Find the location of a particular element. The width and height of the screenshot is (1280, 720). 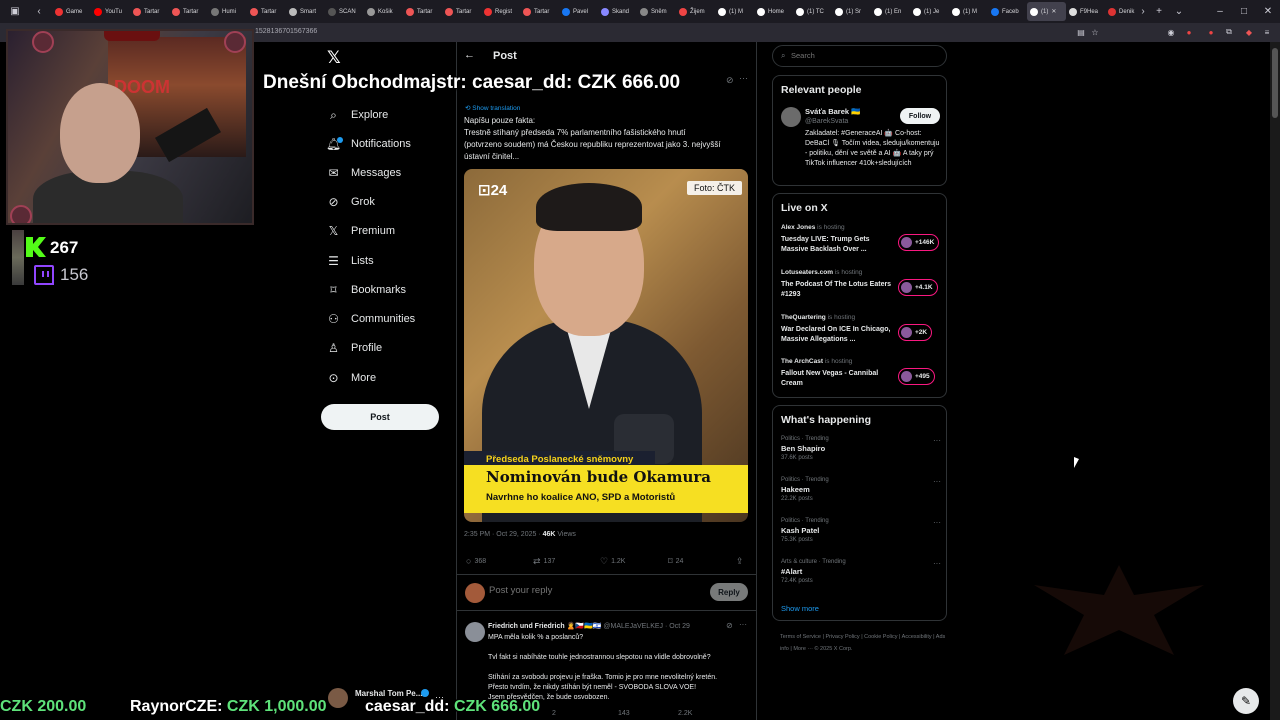

browser-tab: Pavel is located at coordinates (578, 11).